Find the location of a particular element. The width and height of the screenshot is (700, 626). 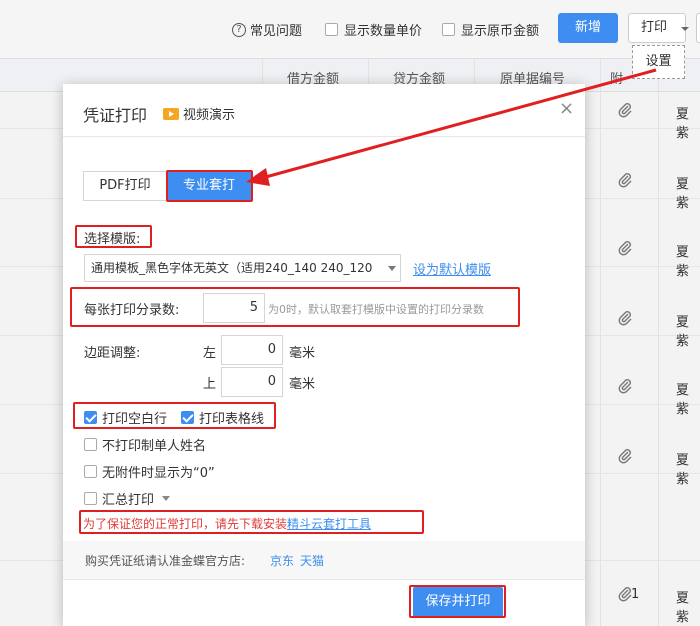

tab-professional-print: 专业套打 is located at coordinates (209, 186).